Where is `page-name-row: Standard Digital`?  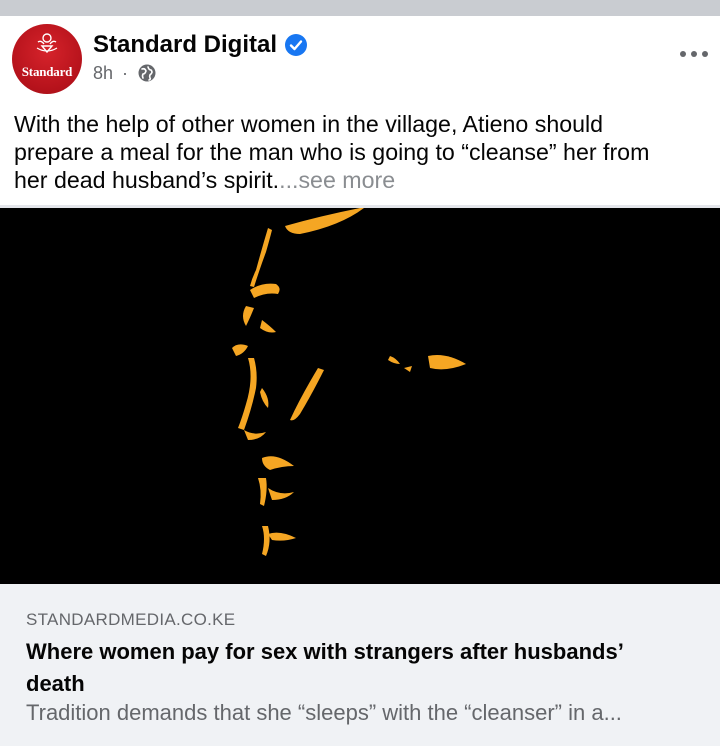 page-name-row: Standard Digital is located at coordinates (200, 45).